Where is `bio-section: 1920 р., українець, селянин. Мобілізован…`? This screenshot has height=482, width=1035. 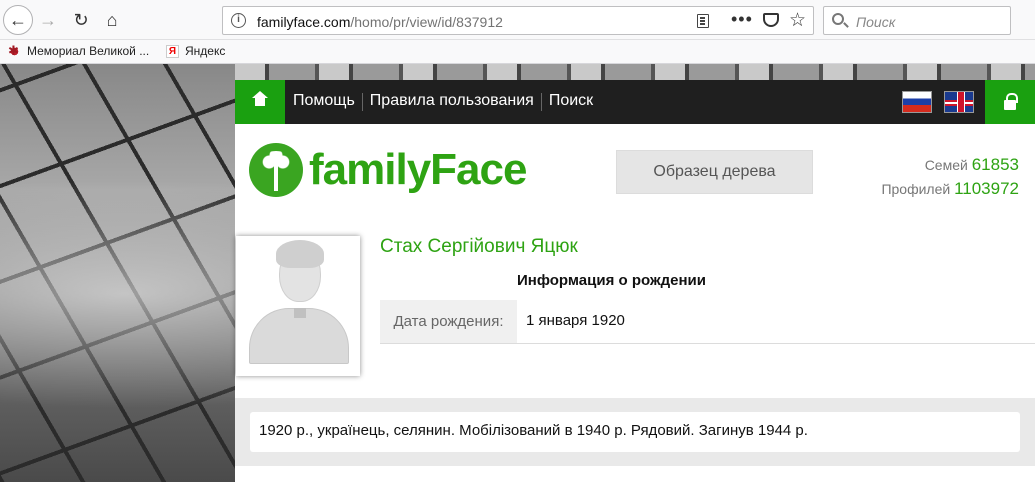
bio-section: 1920 р., українець, селянин. Мобілізован… is located at coordinates (635, 432).